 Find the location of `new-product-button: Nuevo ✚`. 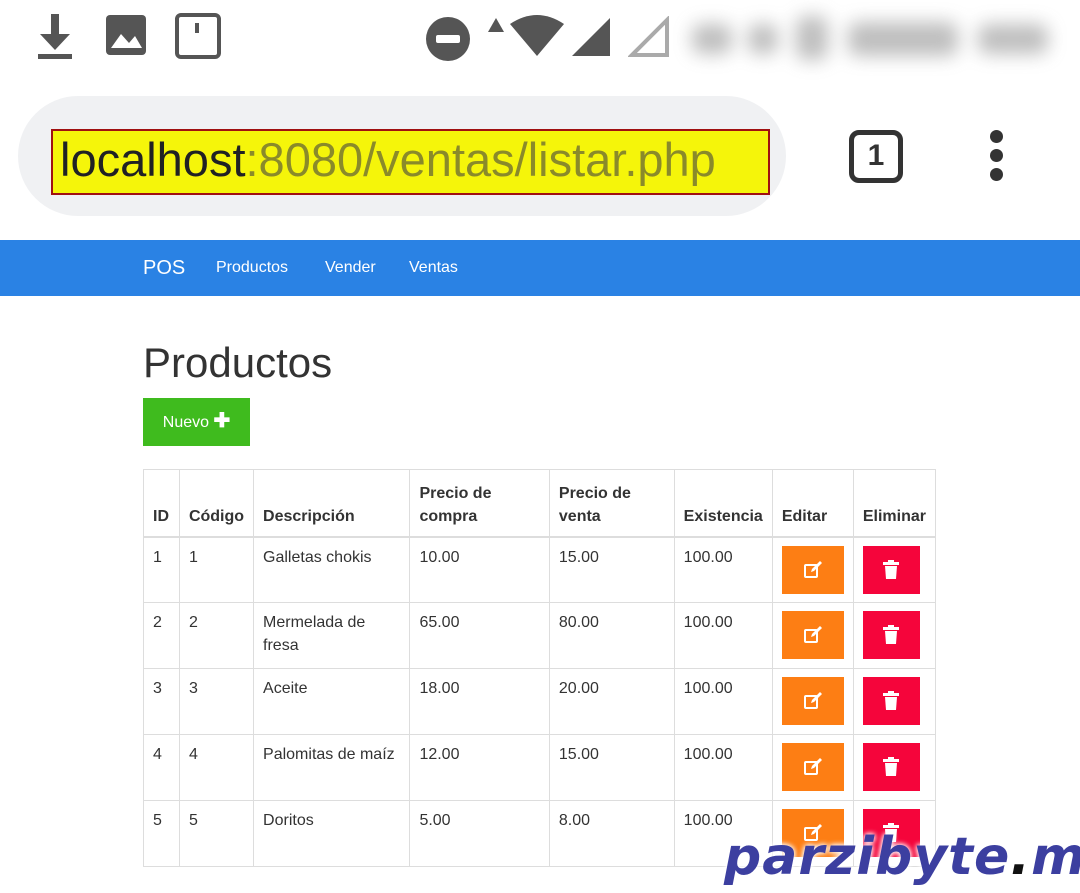

new-product-button: Nuevo ✚ is located at coordinates (196, 422).